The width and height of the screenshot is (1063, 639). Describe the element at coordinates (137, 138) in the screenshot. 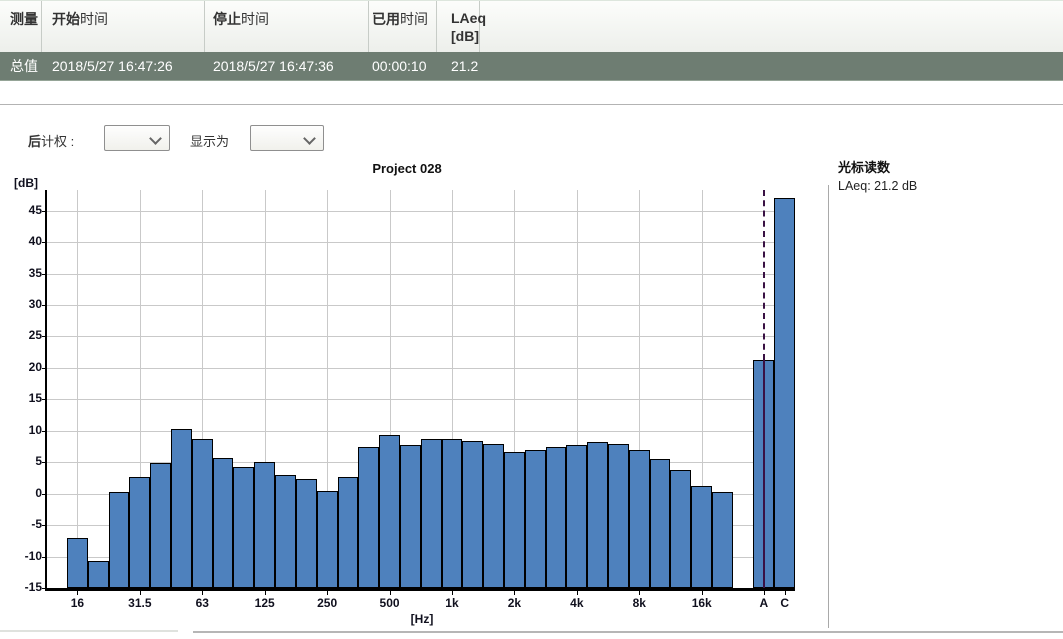

I see `post-weighting-select` at that location.